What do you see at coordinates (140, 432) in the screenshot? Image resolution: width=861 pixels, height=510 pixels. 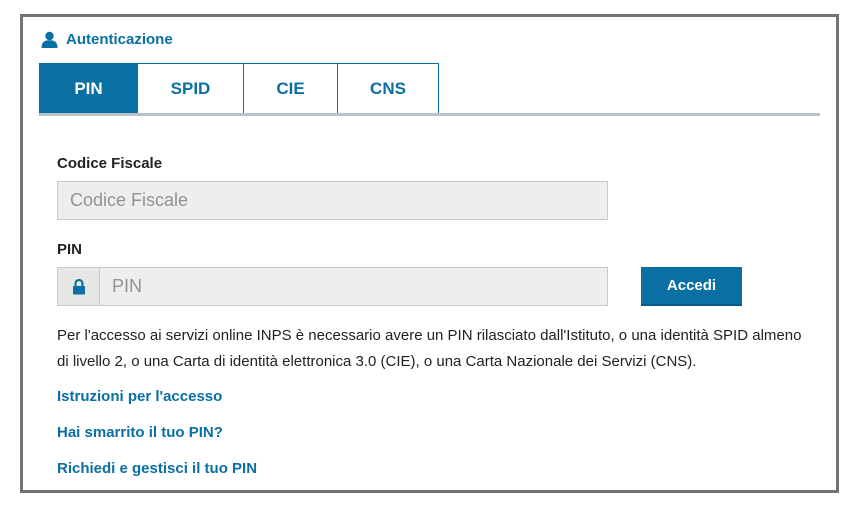 I see `link-smarrito-pin: Hai smarrito il tuo PIN?` at bounding box center [140, 432].